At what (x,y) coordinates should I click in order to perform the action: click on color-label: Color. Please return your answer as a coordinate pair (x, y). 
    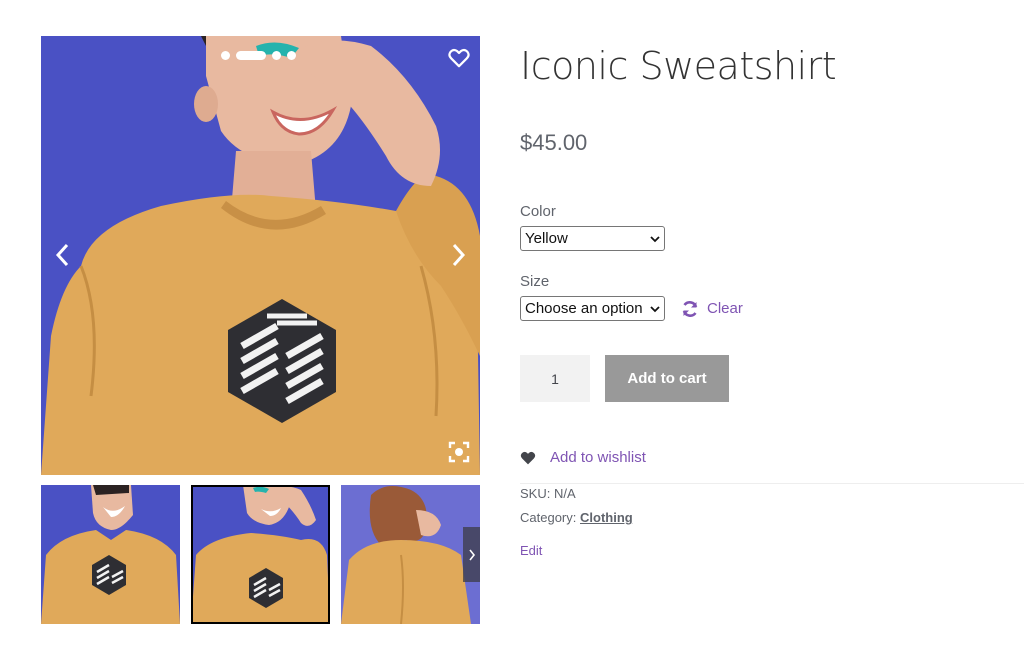
    Looking at the image, I should click on (538, 211).